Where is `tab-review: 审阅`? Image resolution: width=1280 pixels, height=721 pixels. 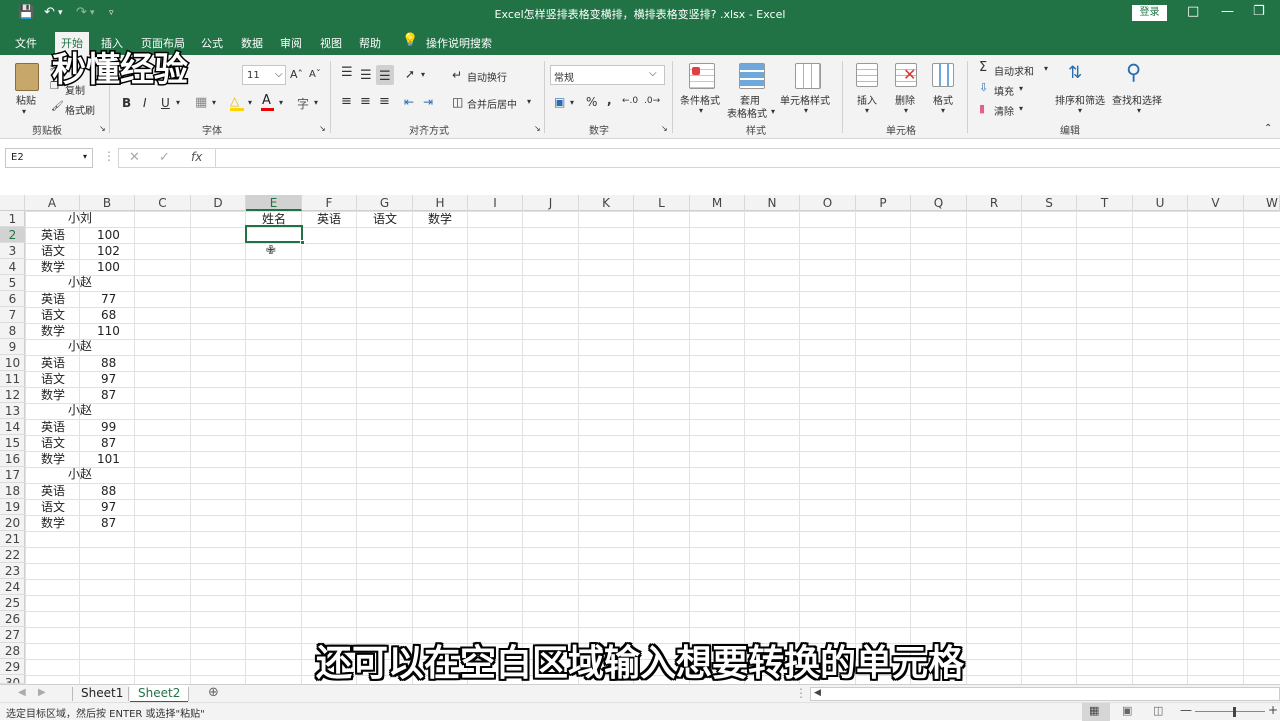
tab-review: 审阅 is located at coordinates (291, 43).